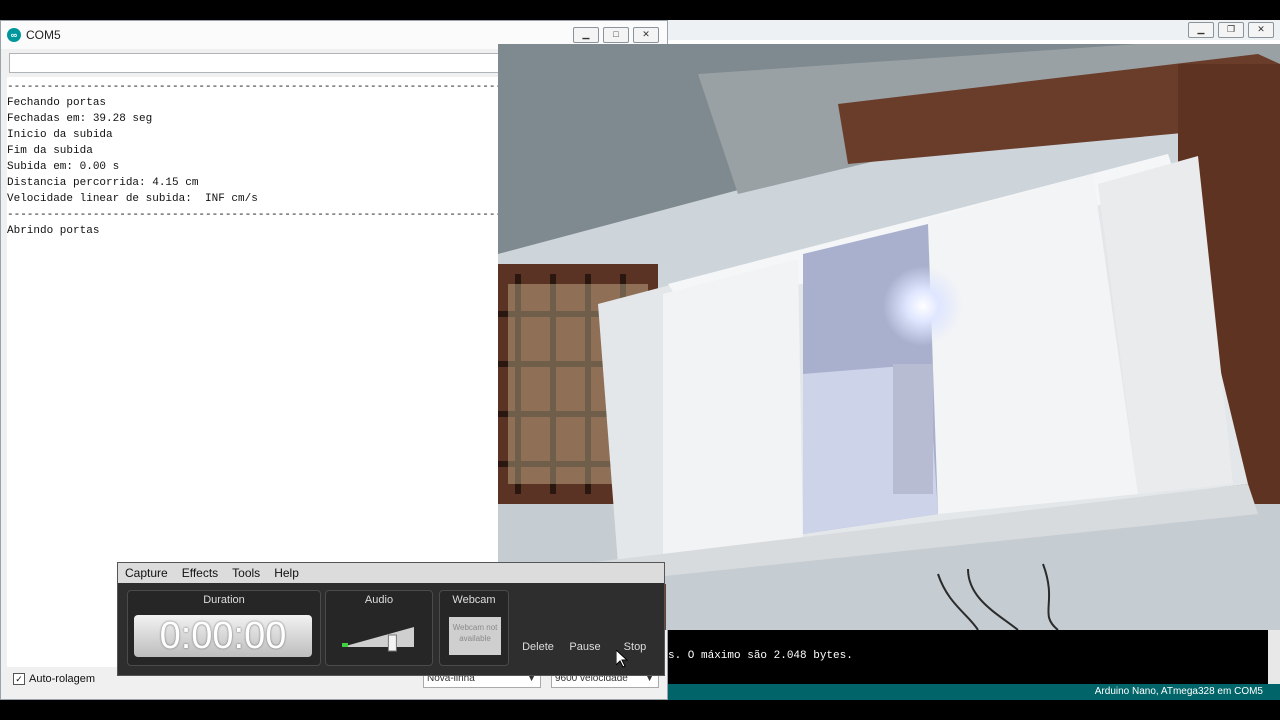 The width and height of the screenshot is (1280, 720). Describe the element at coordinates (475, 636) in the screenshot. I see `webcam-status: Webcam not available` at that location.